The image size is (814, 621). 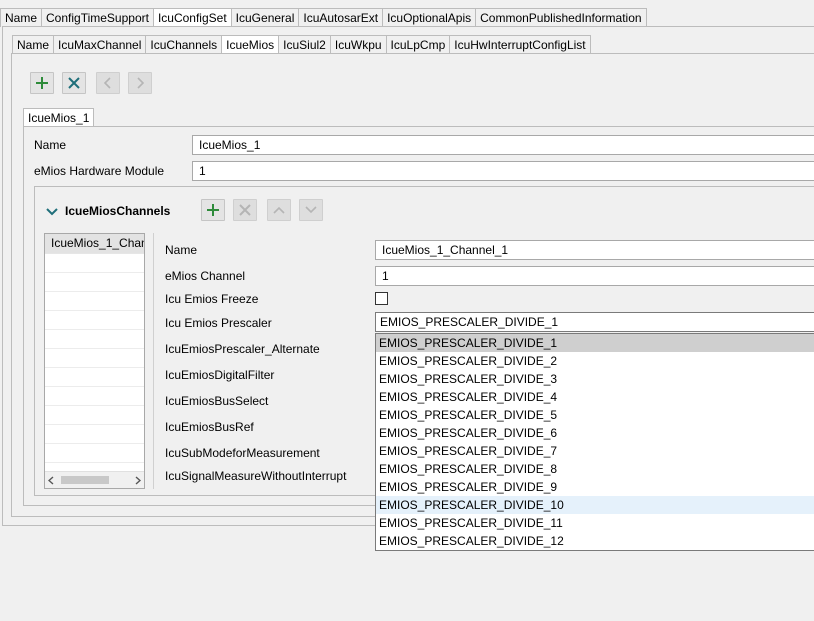 I want to click on channel-list: IcueMios_1_Chan, so click(x=94, y=361).